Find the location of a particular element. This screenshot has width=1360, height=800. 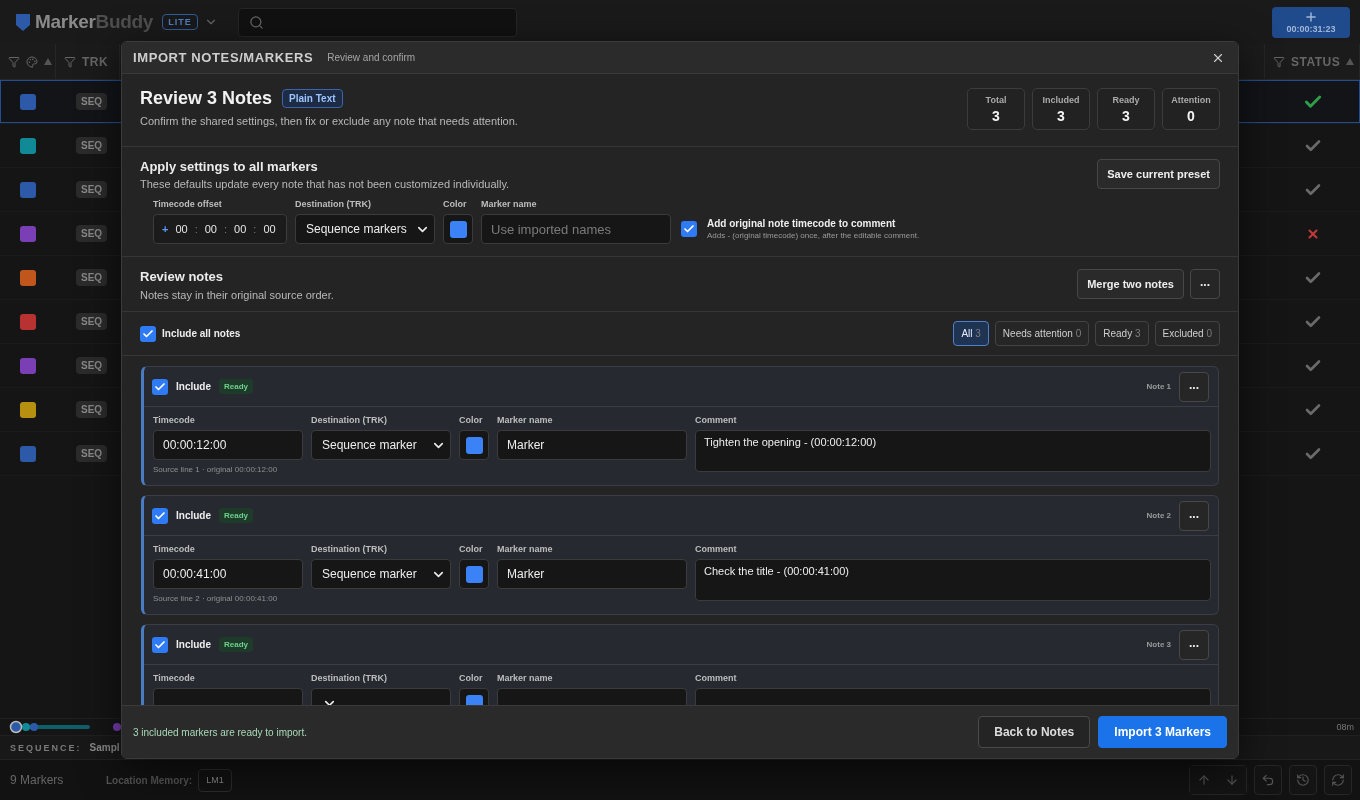

memory-slot-button: LM1 is located at coordinates (215, 780).